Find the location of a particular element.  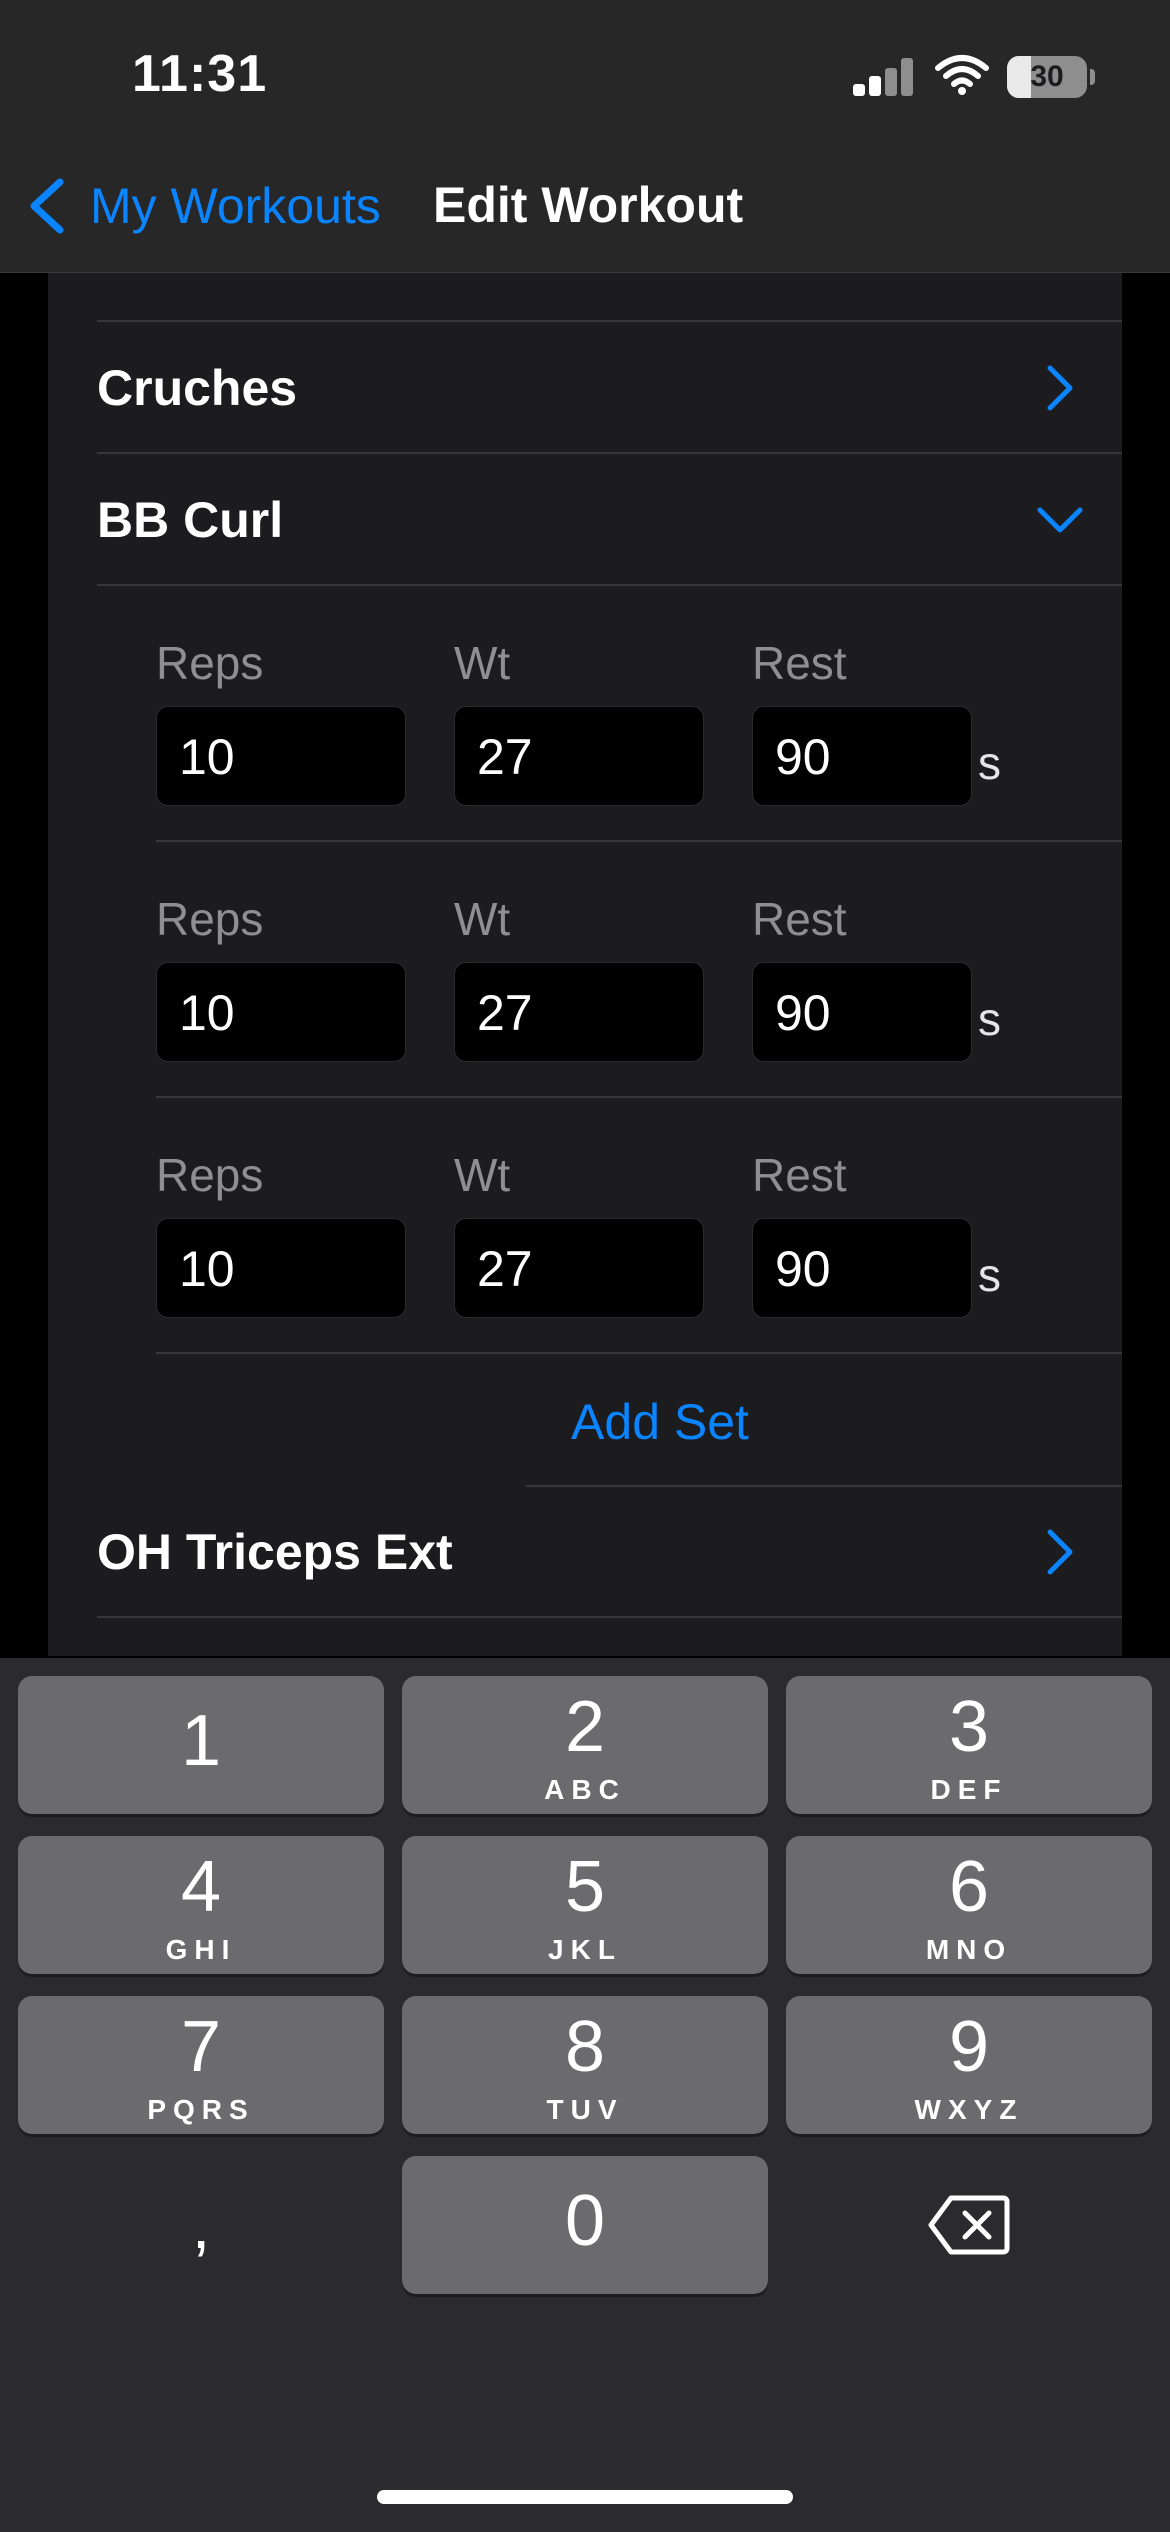

key-7: 7 PQRS is located at coordinates (201, 2065).